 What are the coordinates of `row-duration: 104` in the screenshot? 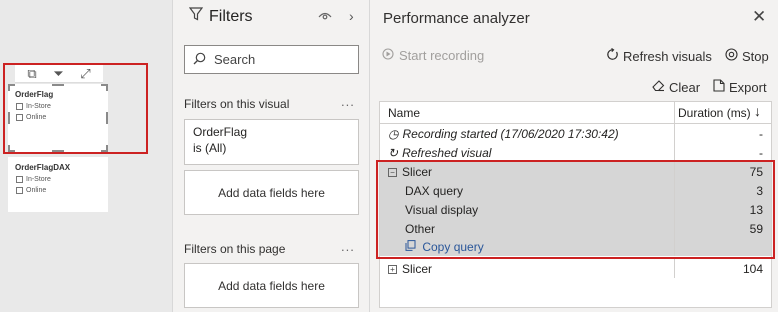 It's located at (752, 269).